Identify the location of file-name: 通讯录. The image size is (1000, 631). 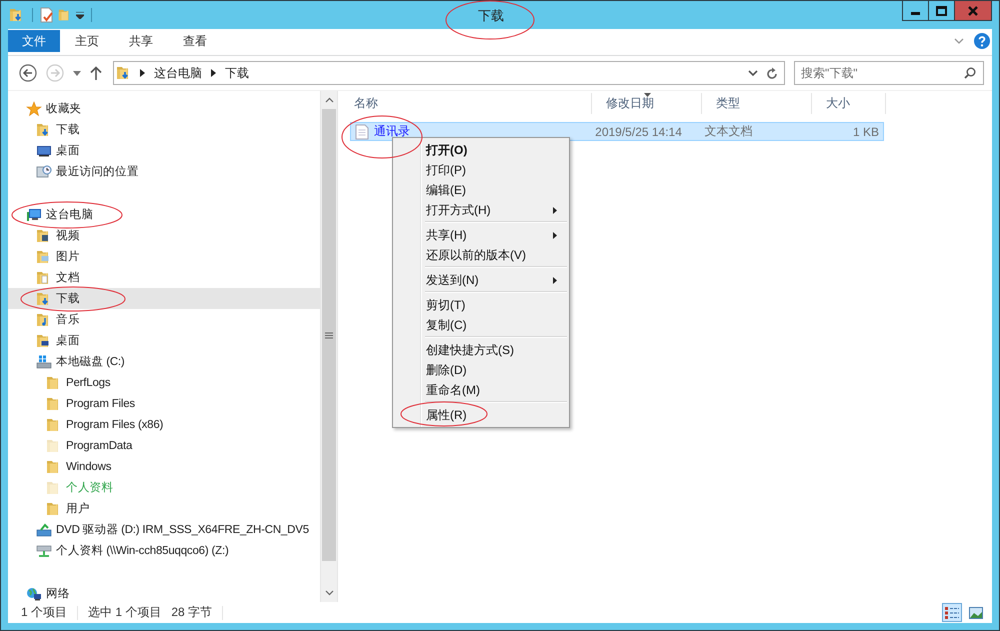
(392, 131).